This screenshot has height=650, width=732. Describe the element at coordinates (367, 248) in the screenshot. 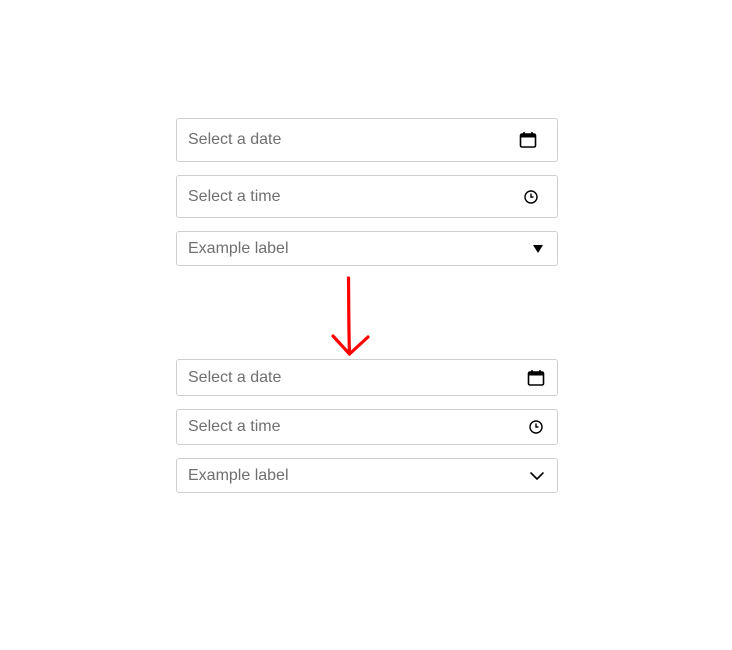

I see `before-select: Example label` at that location.